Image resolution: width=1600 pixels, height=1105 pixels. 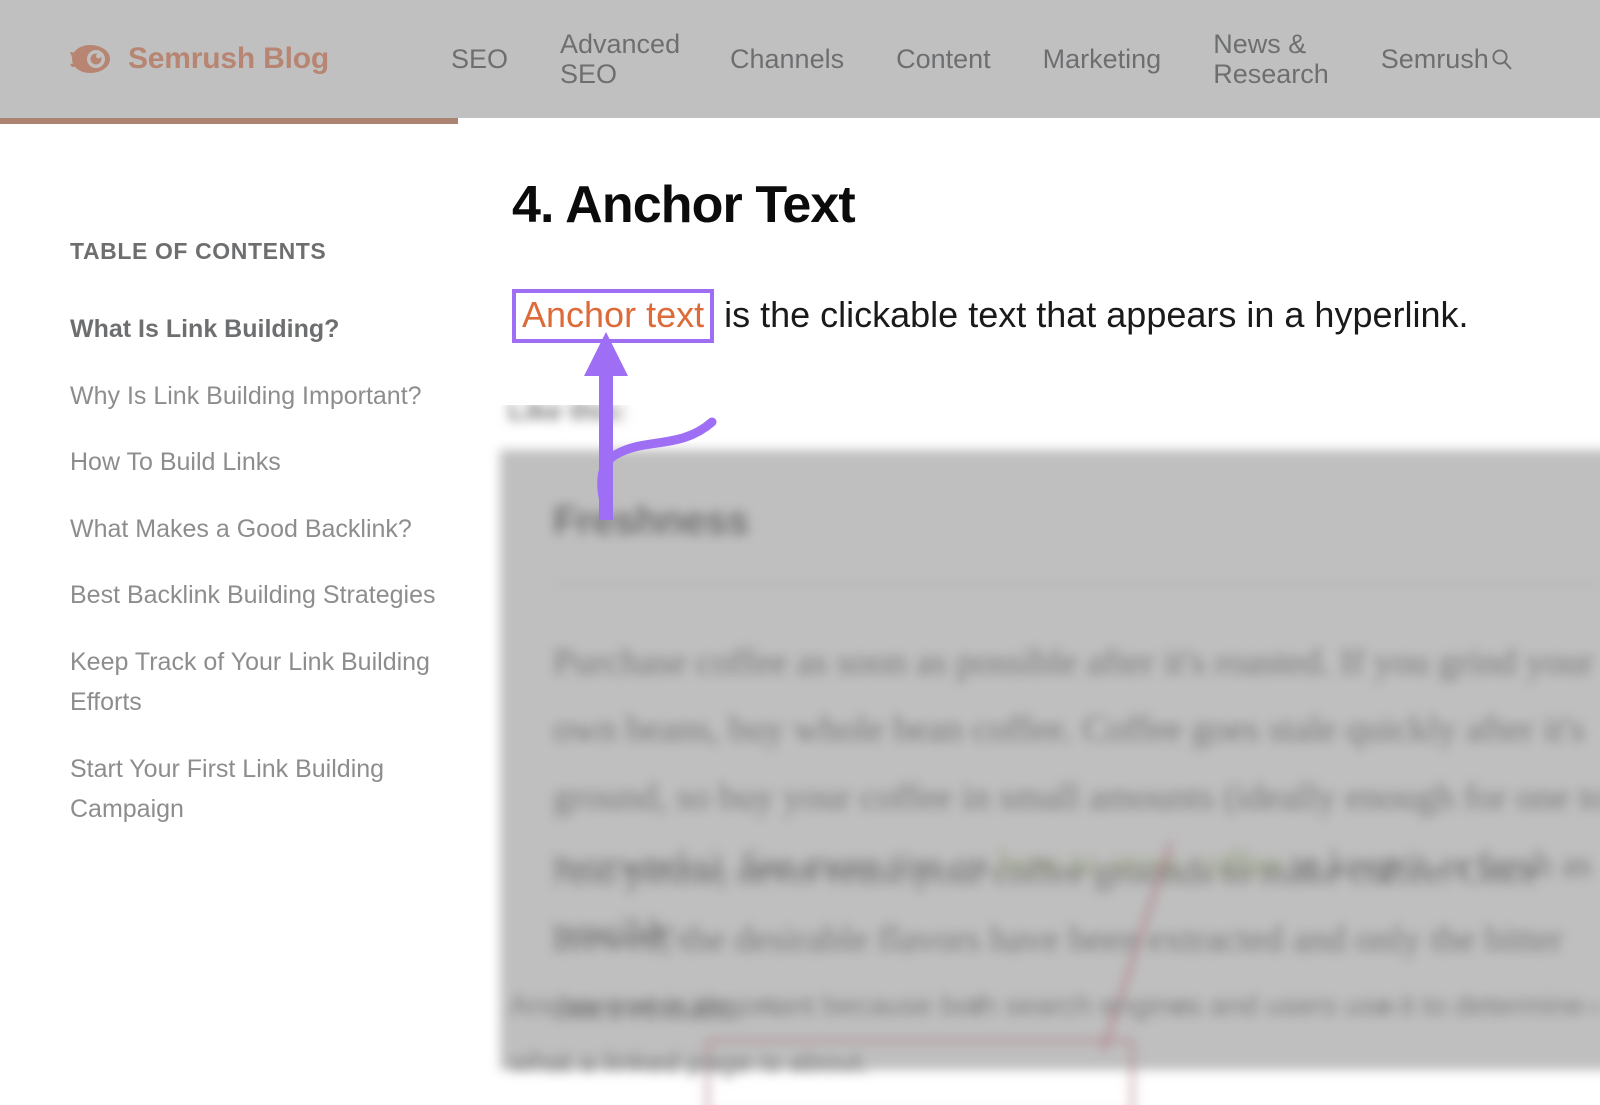 What do you see at coordinates (270, 595) in the screenshot?
I see `sidebar-item-best-backlink-building-strategies: Best Backlink Building Strategies` at bounding box center [270, 595].